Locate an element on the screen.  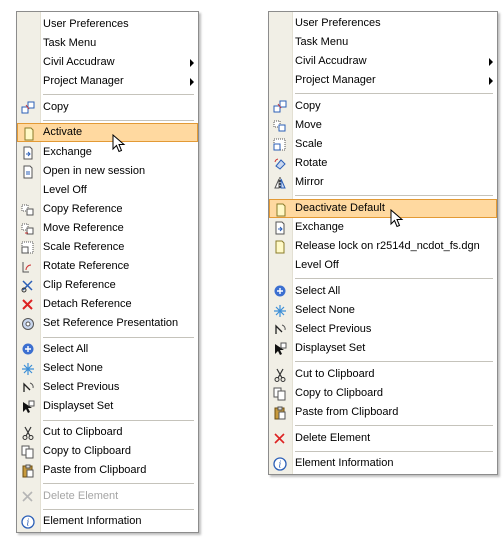
menu-item-label: Rotate is located at coordinates (311, 163).